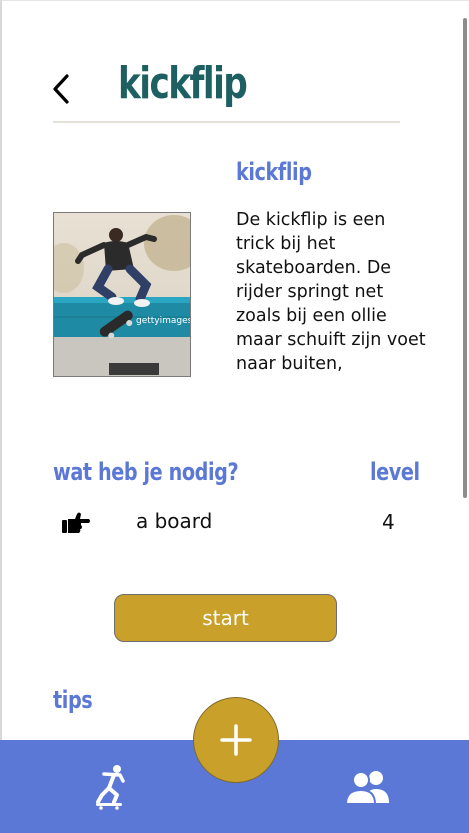  What do you see at coordinates (174, 521) in the screenshot?
I see `requirement-label: a board` at bounding box center [174, 521].